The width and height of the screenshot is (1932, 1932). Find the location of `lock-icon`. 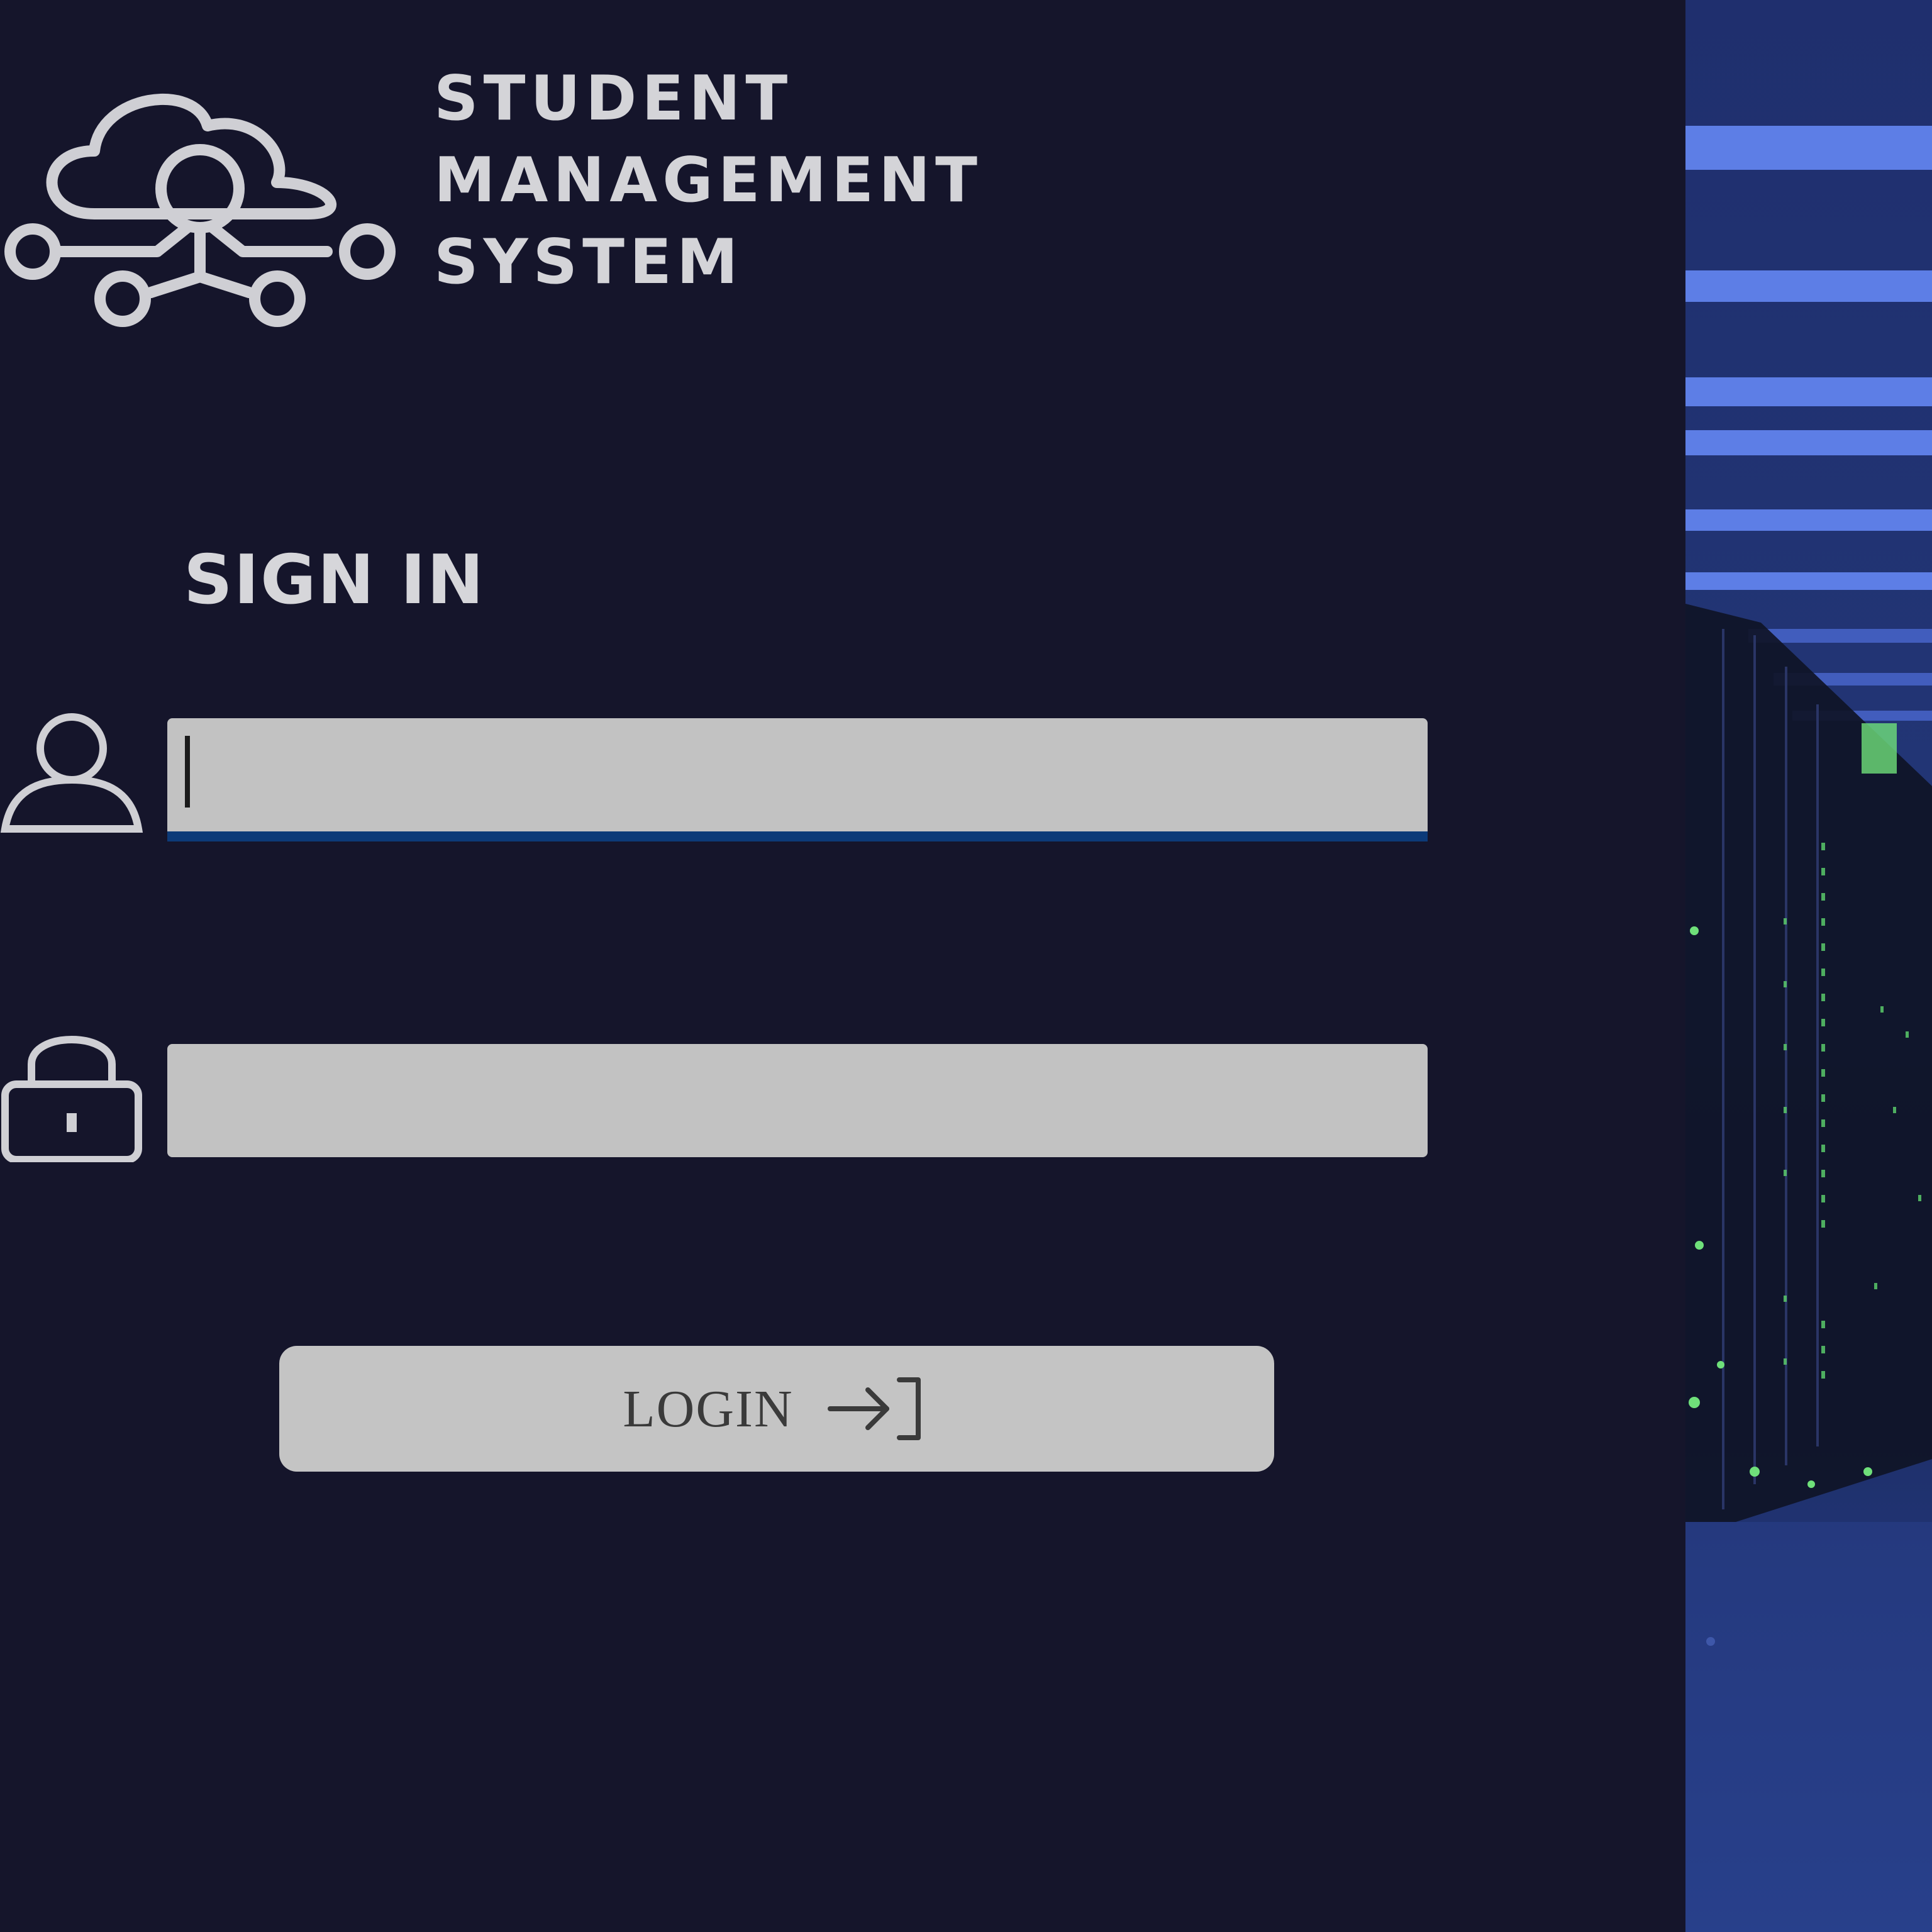

lock-icon is located at coordinates (71, 1099).